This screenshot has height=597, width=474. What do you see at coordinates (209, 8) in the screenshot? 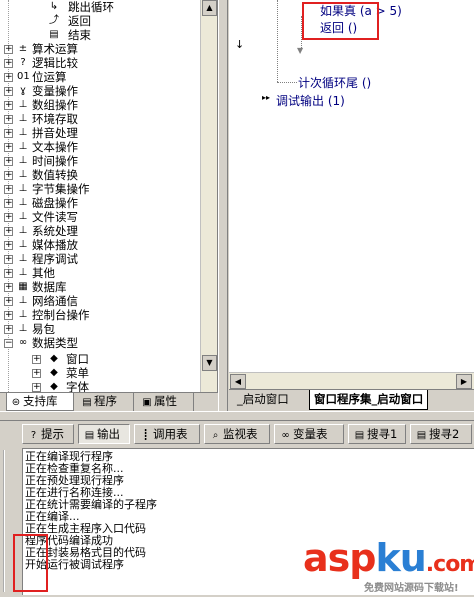
I see `scroll-up-arrow-icon: ▲` at bounding box center [209, 8].